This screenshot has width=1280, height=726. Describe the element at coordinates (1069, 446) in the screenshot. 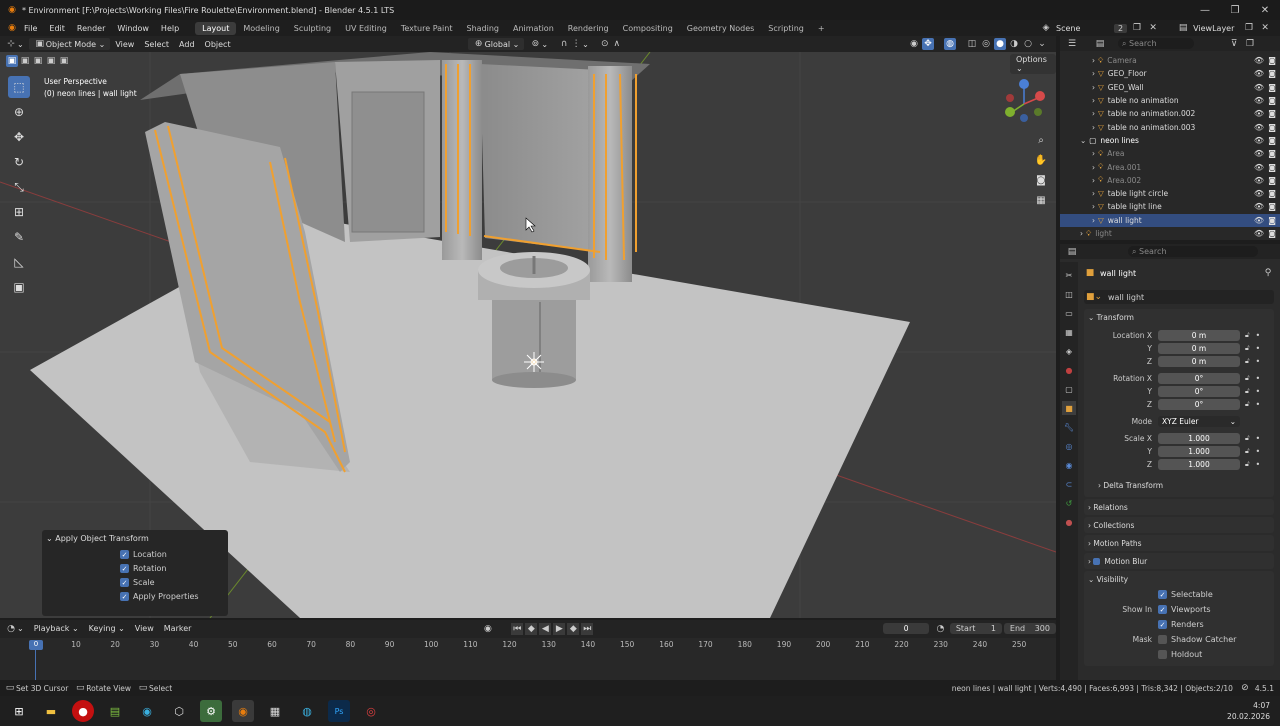

I see `particles-tab-icon: ◎` at that location.